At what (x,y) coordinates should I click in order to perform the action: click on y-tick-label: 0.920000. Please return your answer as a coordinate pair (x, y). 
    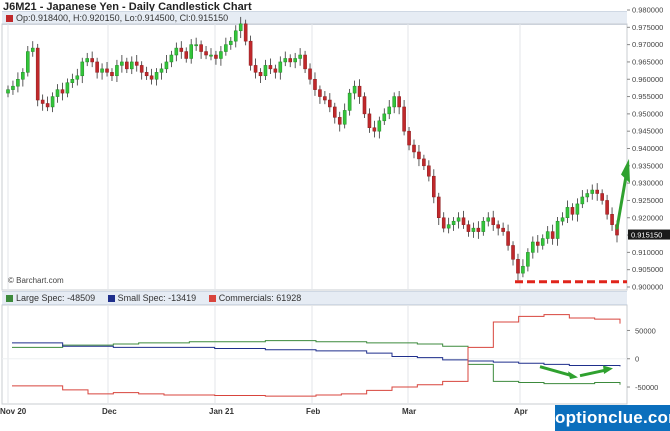
    Looking at the image, I should click on (647, 217).